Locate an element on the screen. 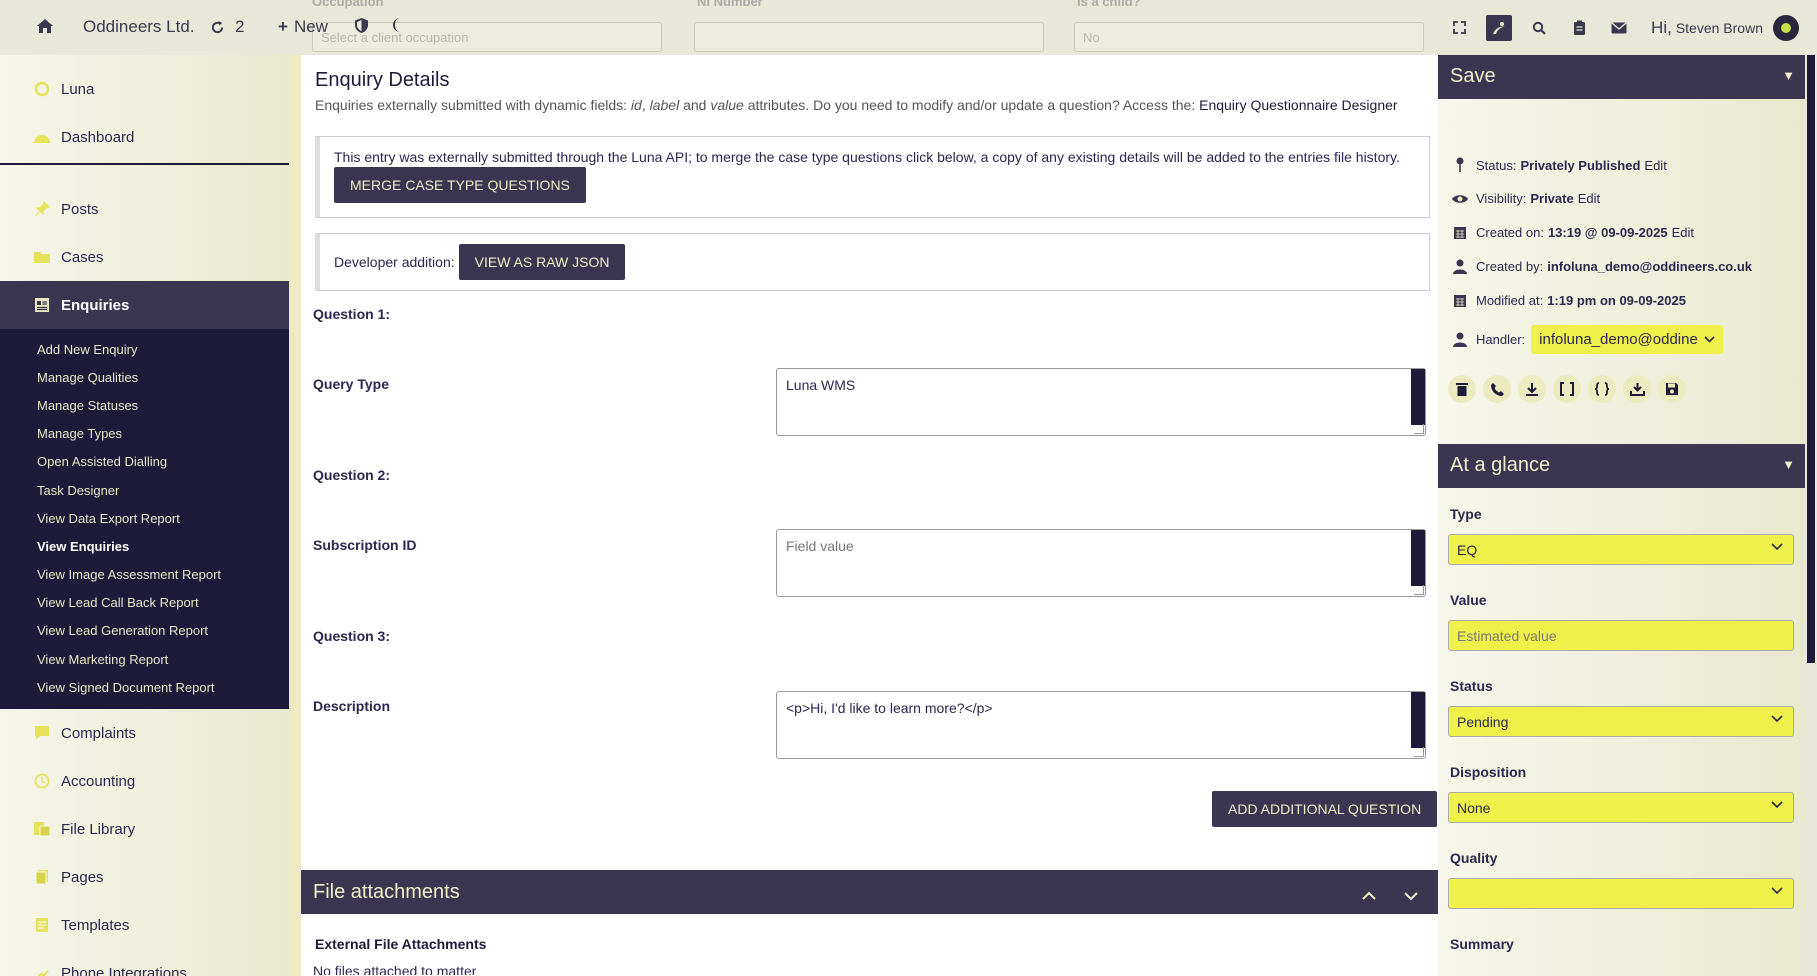 The height and width of the screenshot is (976, 1817). submenu-item: Manage Statuses is located at coordinates (145, 405).